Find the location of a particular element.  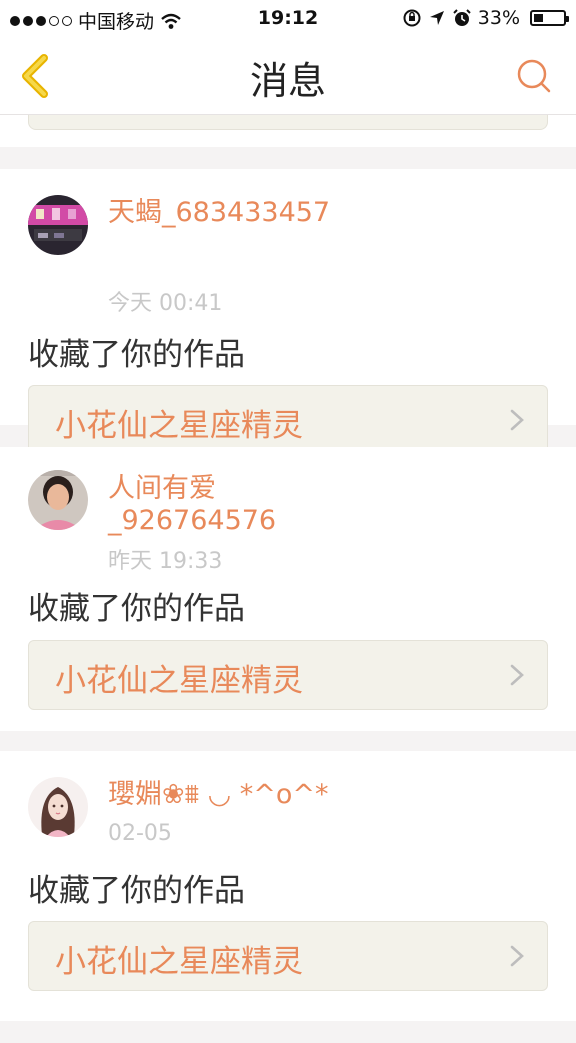

username: 人间有爱_926764576 is located at coordinates (238, 505).